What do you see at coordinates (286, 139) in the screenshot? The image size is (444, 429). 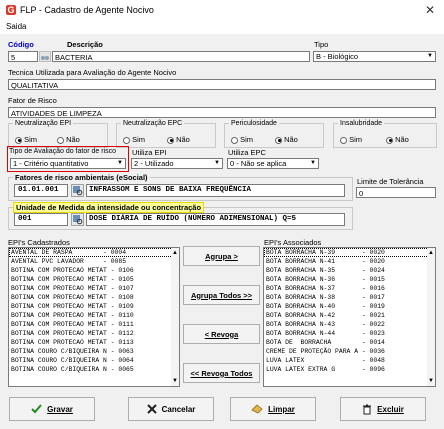 I see `periculosidade-nao: Não` at bounding box center [286, 139].